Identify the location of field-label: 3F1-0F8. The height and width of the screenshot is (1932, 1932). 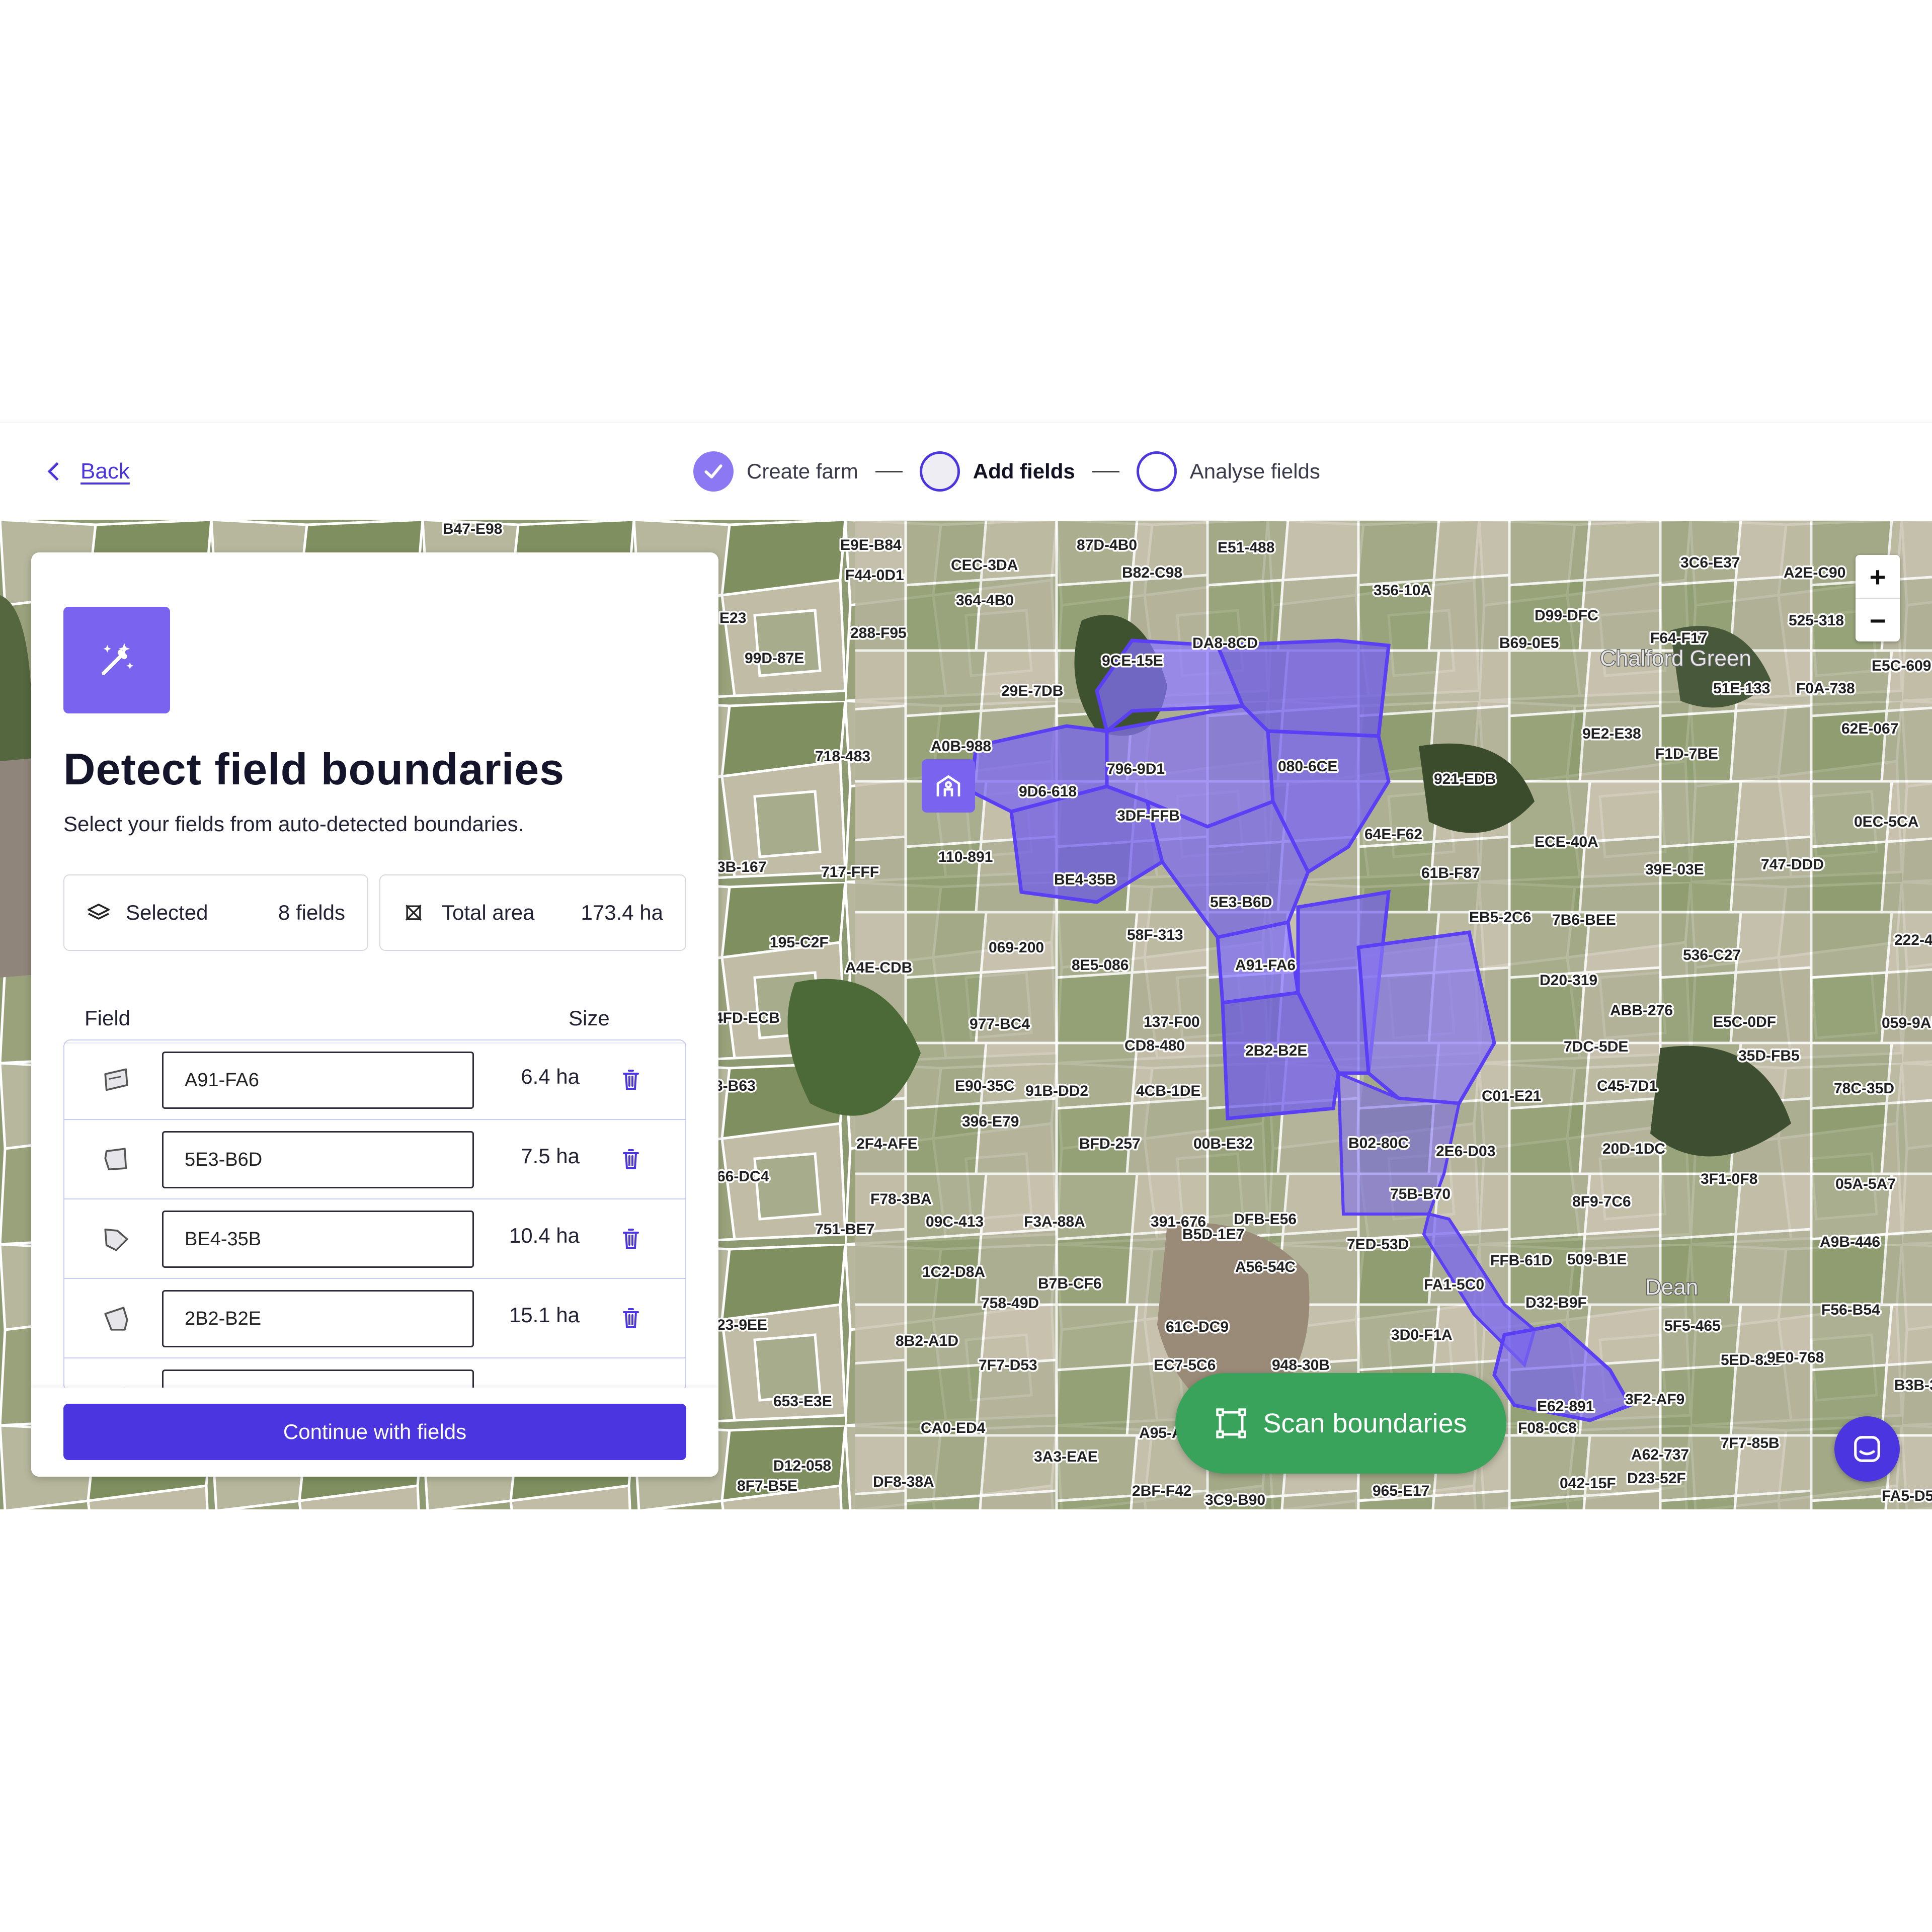
(1729, 1179).